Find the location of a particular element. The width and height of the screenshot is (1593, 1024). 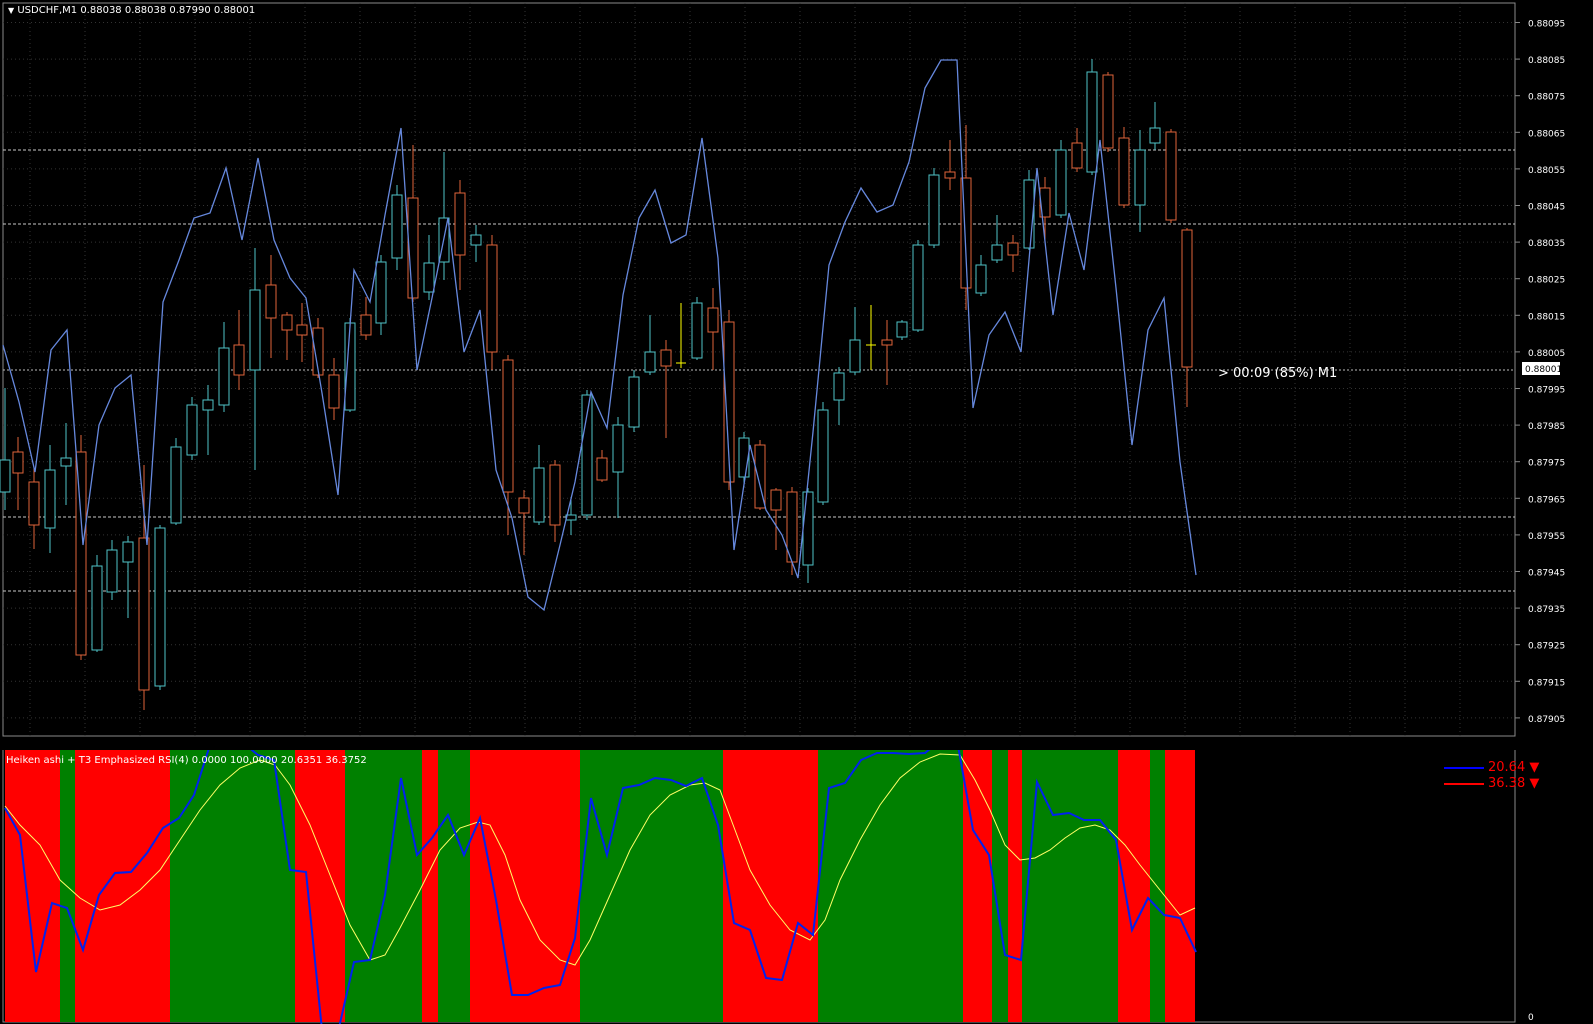

price-tick-label: 0.88065 is located at coordinates (1546, 134).